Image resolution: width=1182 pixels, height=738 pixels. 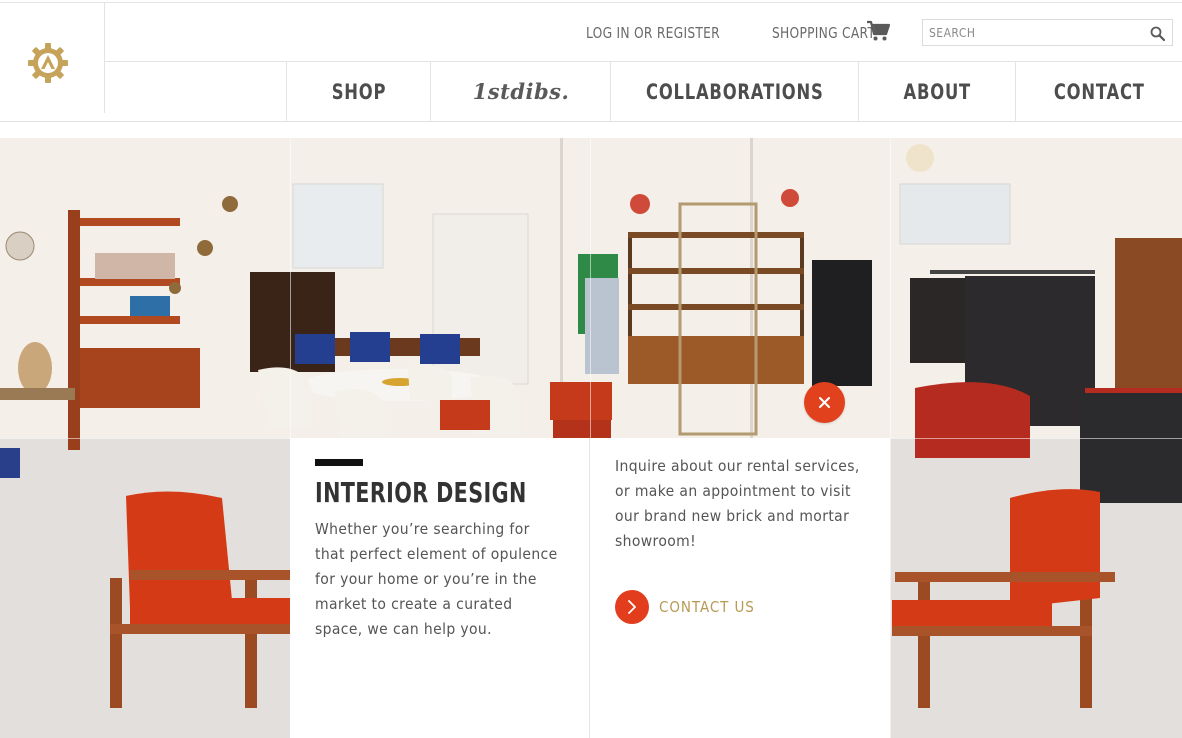 I want to click on contact-arrow-button, so click(x=632, y=607).